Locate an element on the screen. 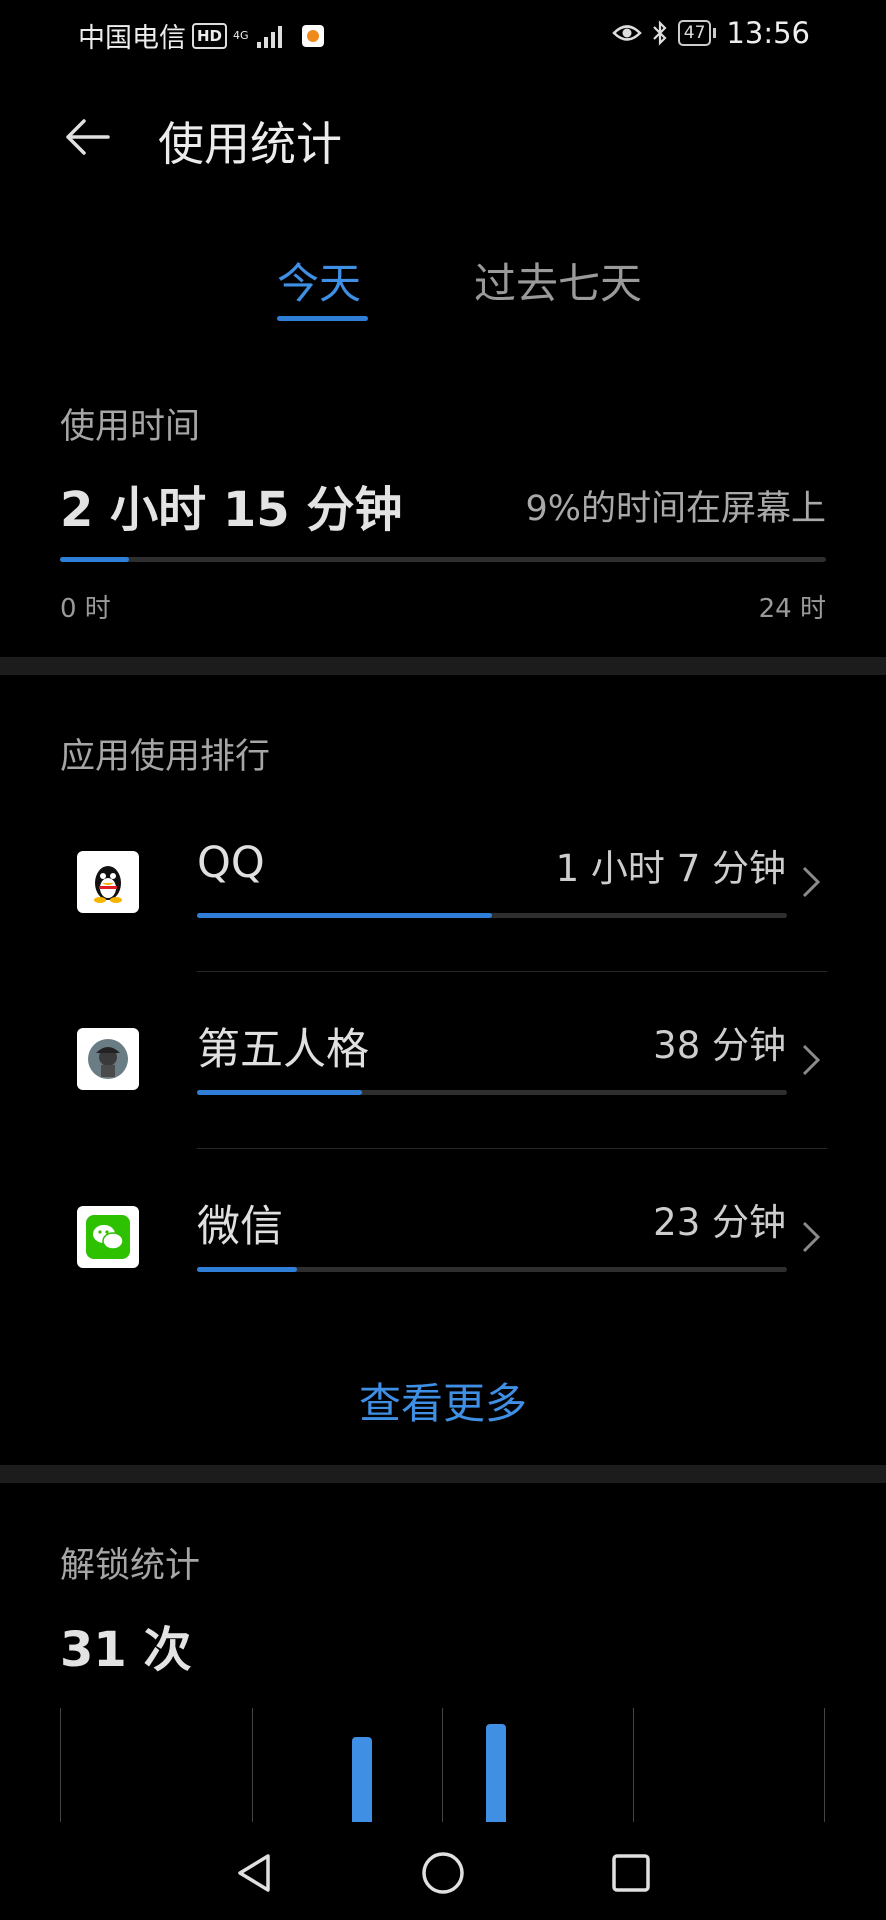 The width and height of the screenshot is (886, 1920). app-name: 第五人格 is located at coordinates (283, 1050).